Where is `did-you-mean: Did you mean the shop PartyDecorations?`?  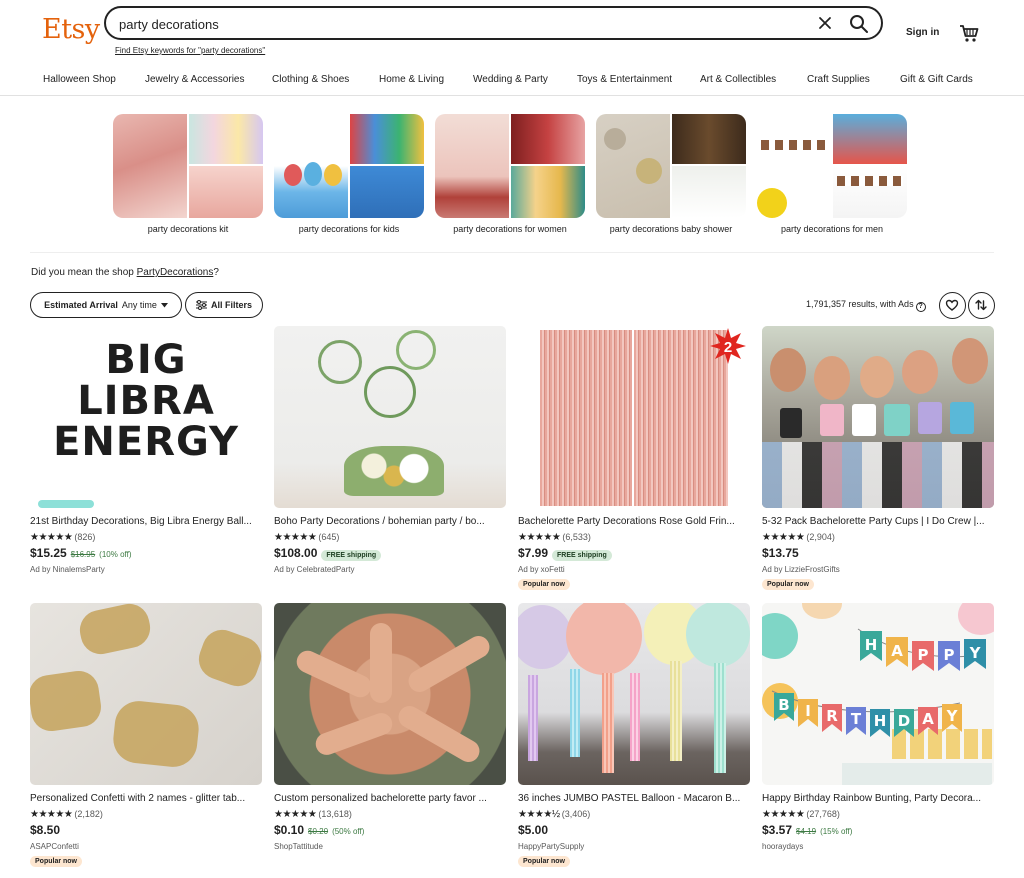
did-you-mean: Did you mean the shop PartyDecorations? is located at coordinates (125, 272).